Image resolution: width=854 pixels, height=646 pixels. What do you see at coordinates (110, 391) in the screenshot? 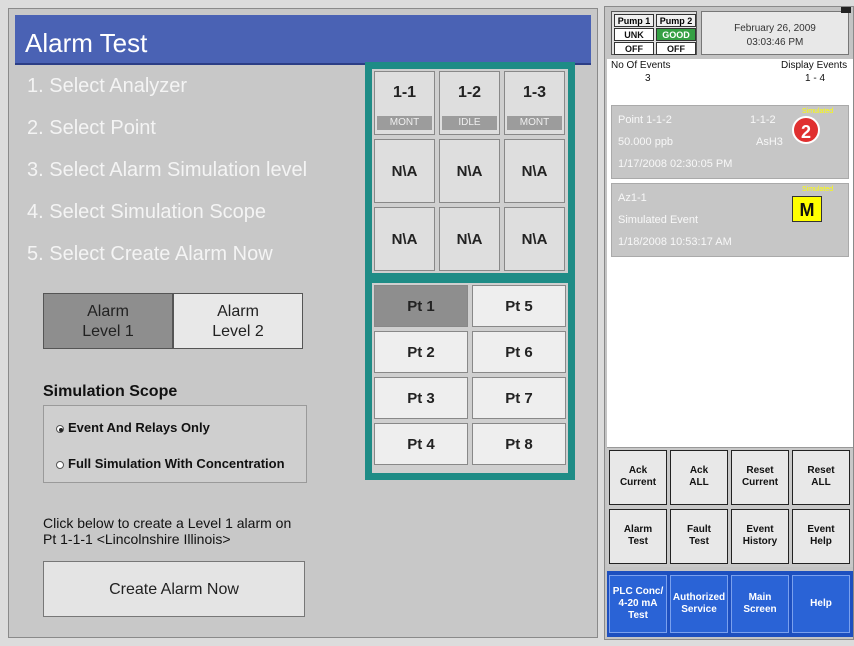
I see `simulation-scope-title: Simulation Scope` at bounding box center [110, 391].